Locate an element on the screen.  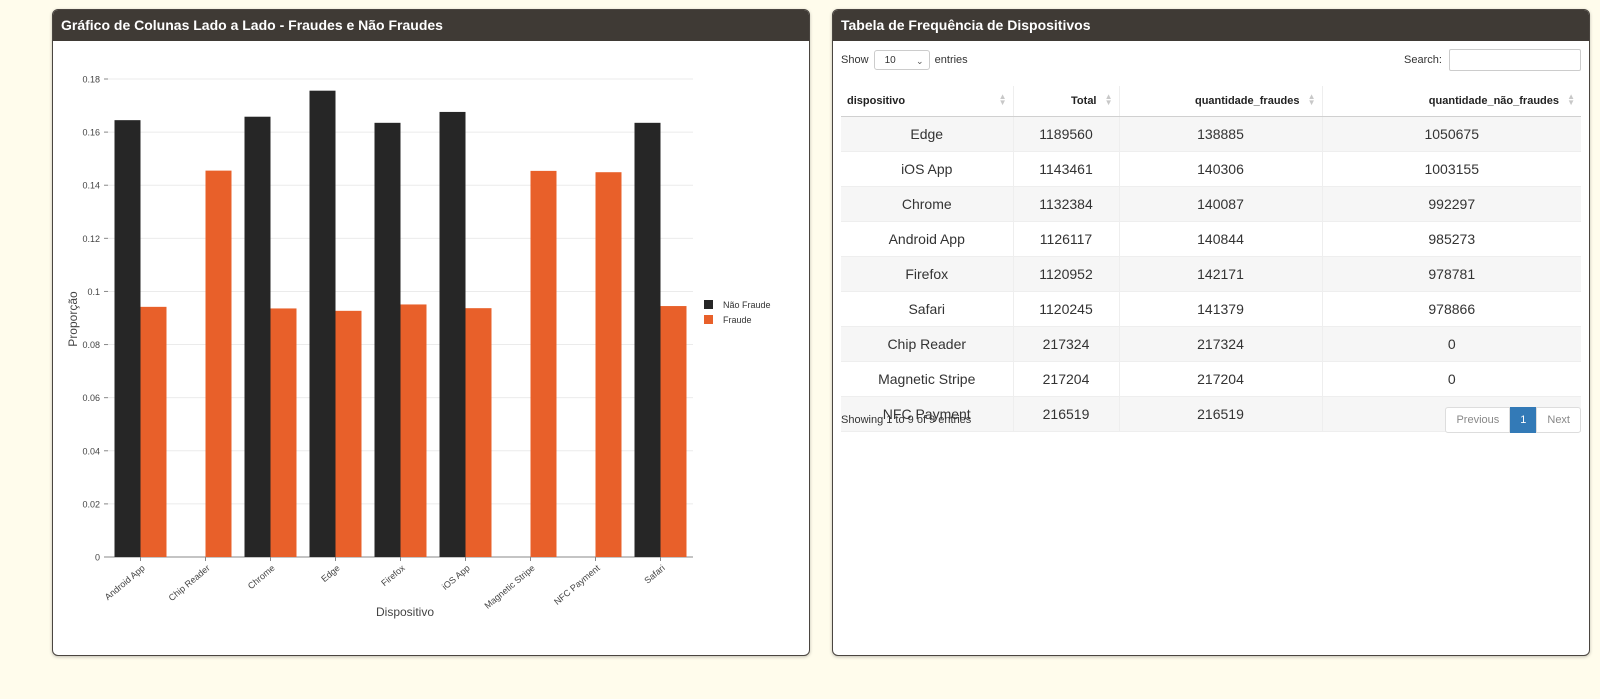
table-row: Chip Reader 217324 217324 0 is located at coordinates (1211, 344).